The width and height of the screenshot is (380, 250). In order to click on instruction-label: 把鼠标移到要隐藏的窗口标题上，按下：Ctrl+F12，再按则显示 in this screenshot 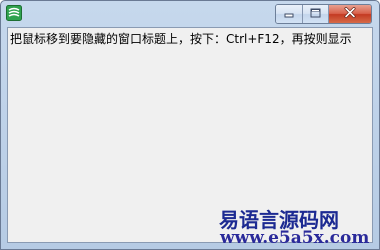, I will do `click(181, 39)`.